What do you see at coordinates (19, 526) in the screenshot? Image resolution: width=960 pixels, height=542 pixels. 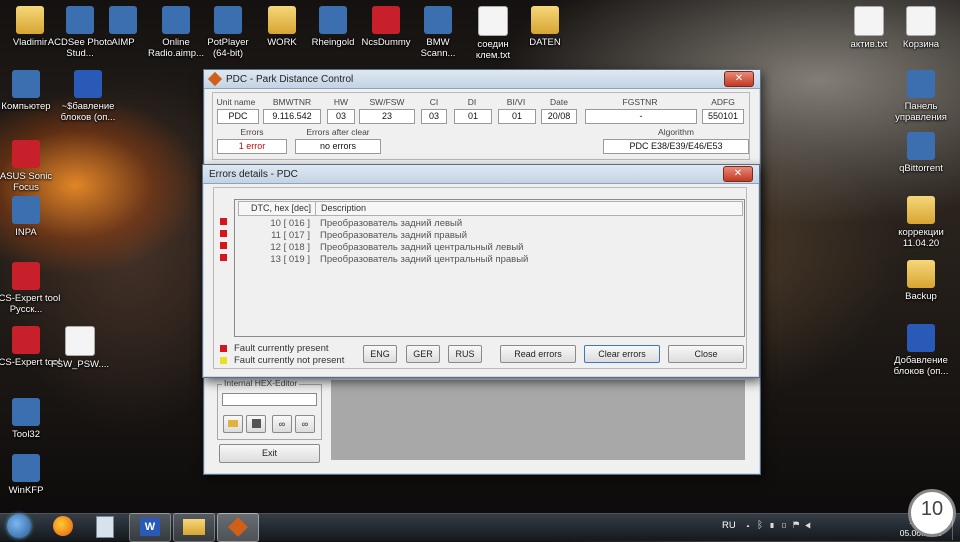 I see `start-button` at bounding box center [19, 526].